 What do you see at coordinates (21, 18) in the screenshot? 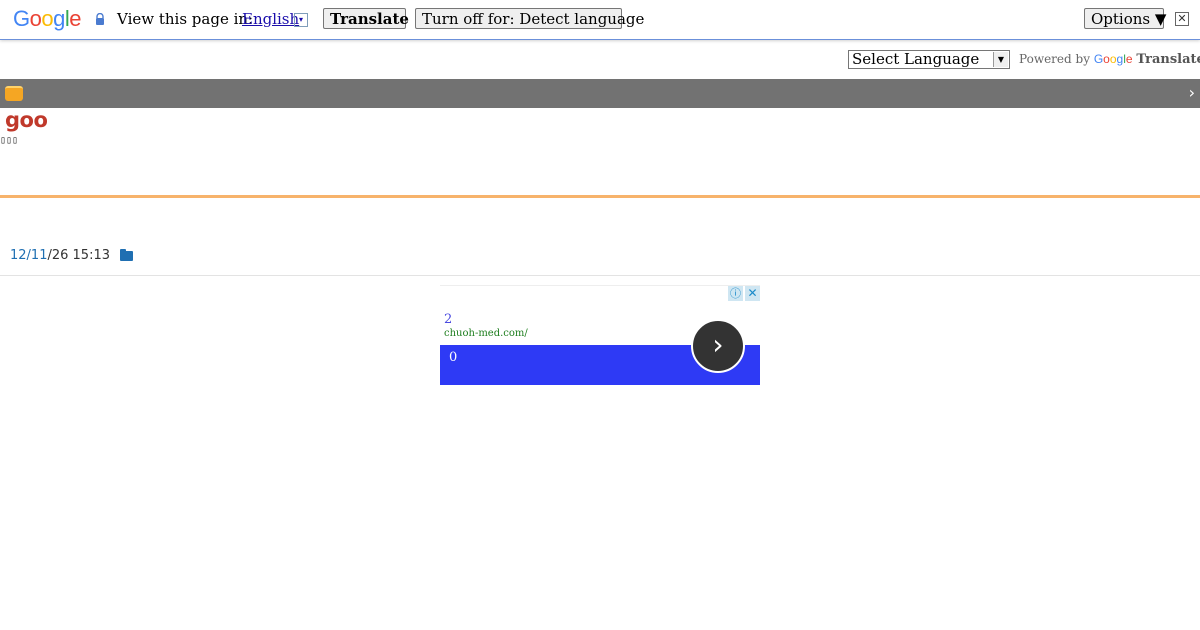
I see `logo-letter: G` at bounding box center [21, 18].